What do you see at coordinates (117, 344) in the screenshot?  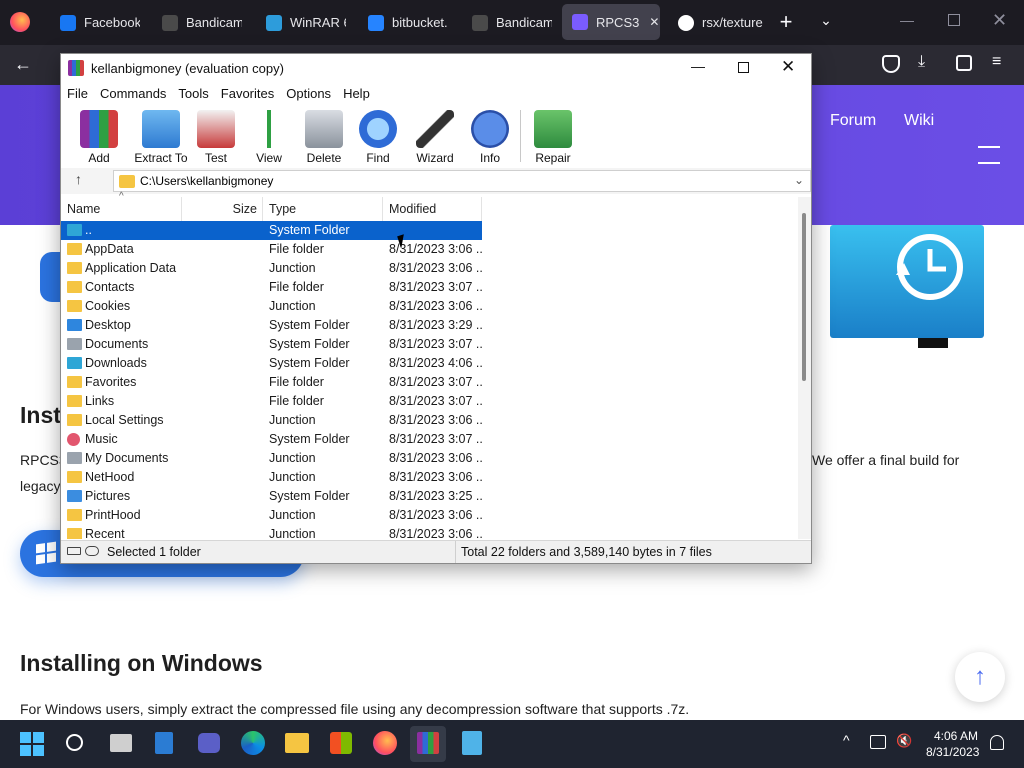 I see `cell-name: Documents` at bounding box center [117, 344].